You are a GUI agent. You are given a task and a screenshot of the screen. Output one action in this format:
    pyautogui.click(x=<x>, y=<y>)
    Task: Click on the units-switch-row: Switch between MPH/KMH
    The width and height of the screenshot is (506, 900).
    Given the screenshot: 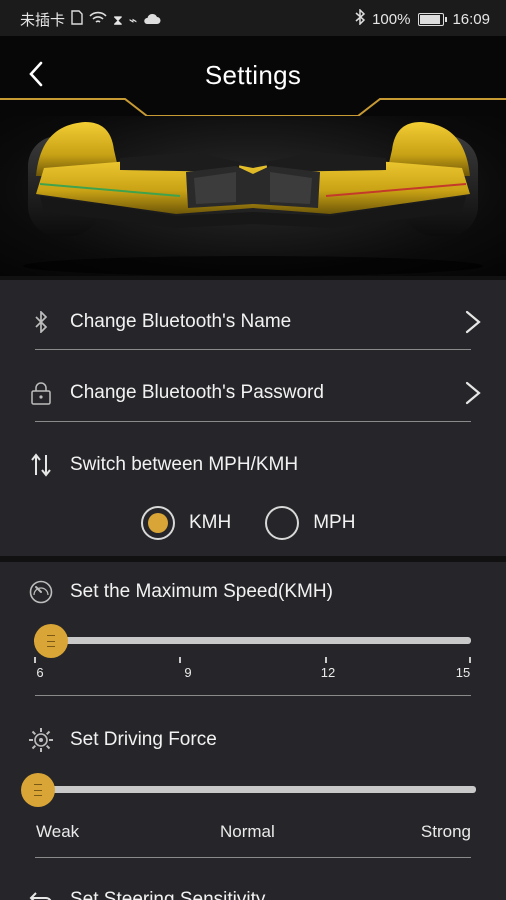 What is the action you would take?
    pyautogui.click(x=253, y=465)
    